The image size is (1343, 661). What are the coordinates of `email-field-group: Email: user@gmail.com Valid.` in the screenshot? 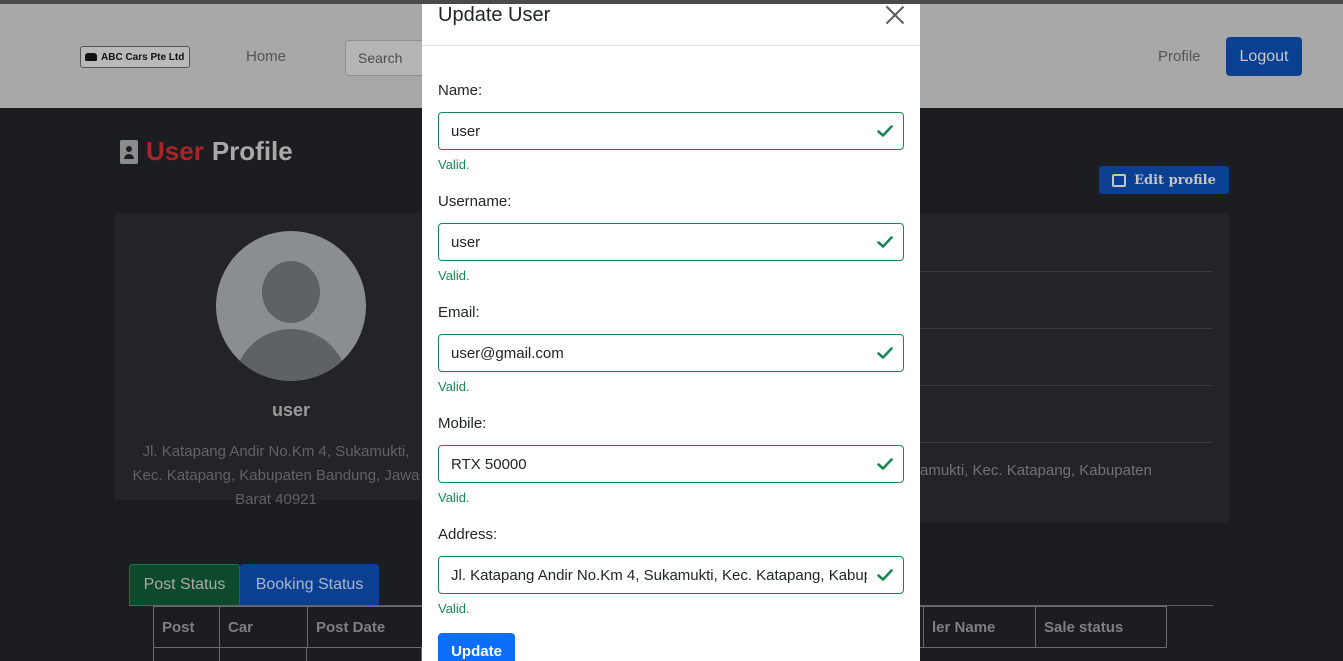 It's located at (671, 349).